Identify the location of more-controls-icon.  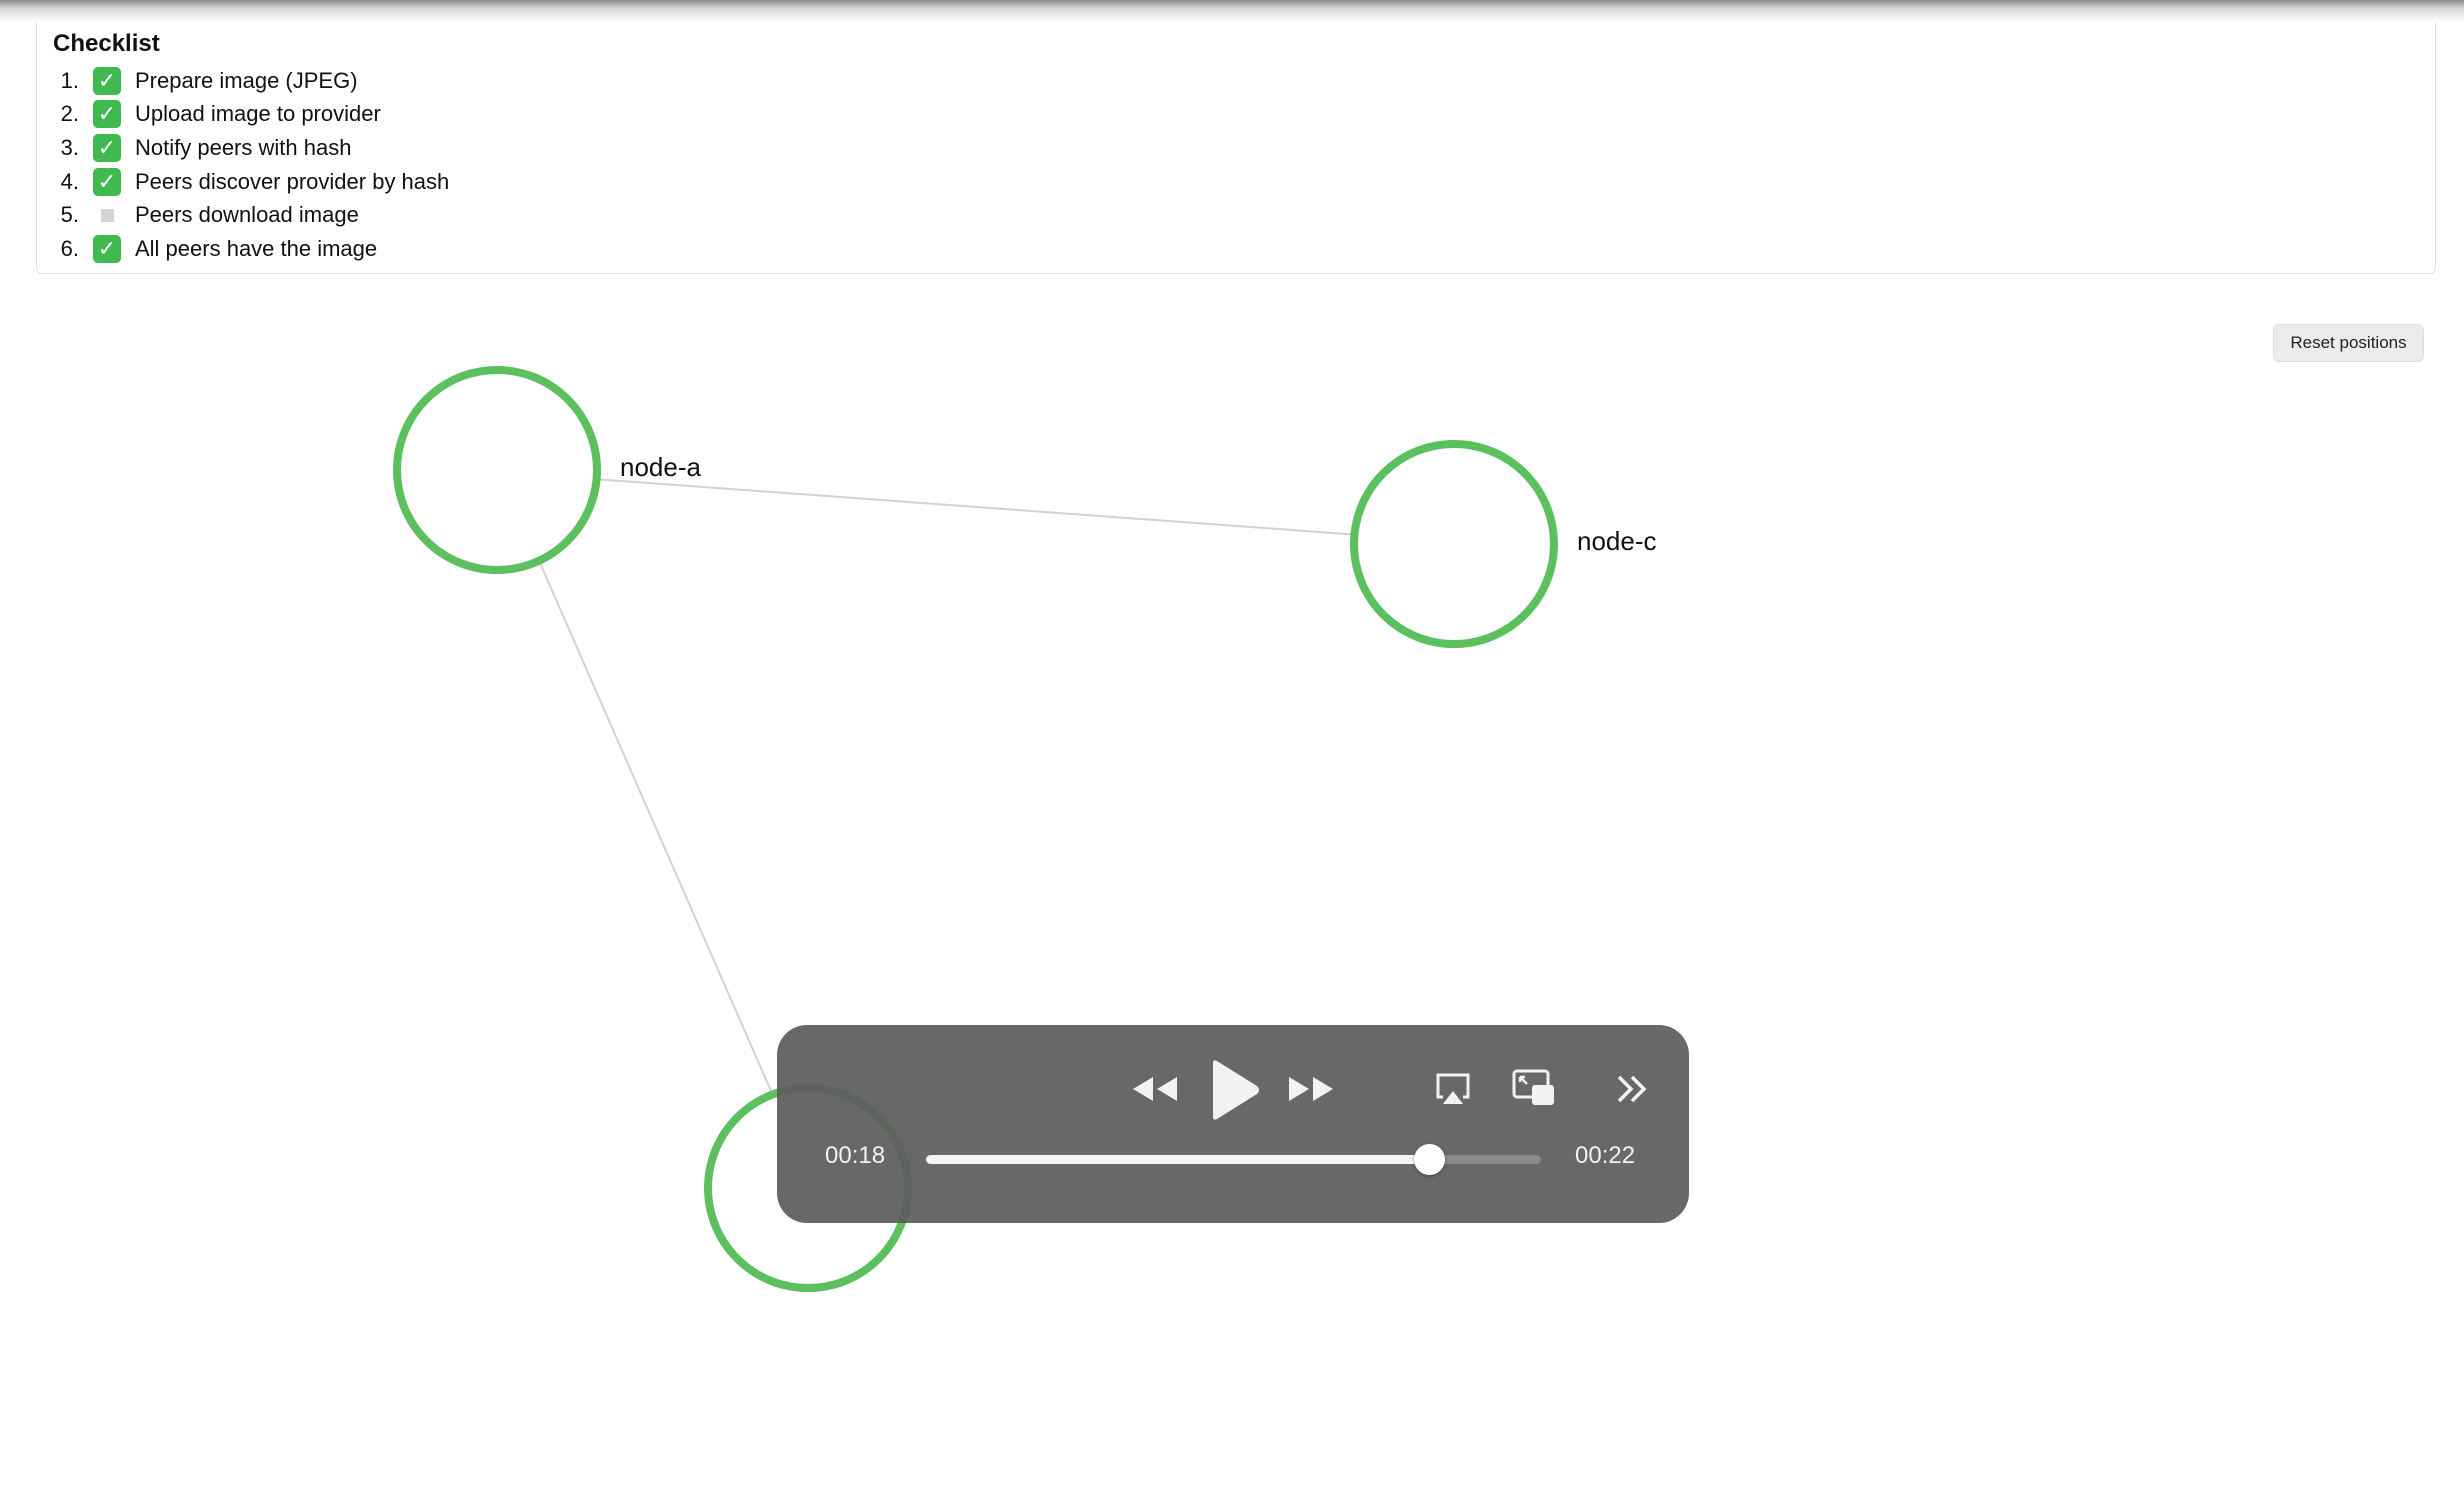
(1632, 1089).